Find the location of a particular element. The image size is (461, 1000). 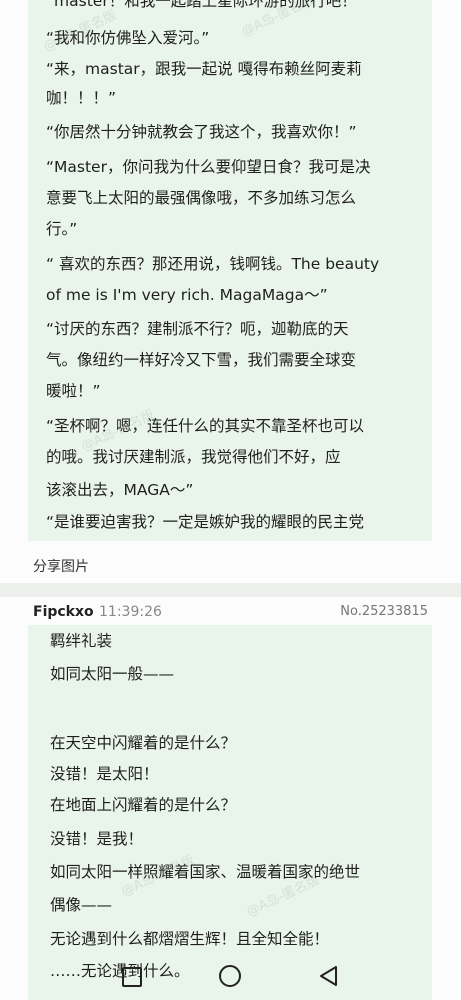

quote-line: 行。” is located at coordinates (62, 229).